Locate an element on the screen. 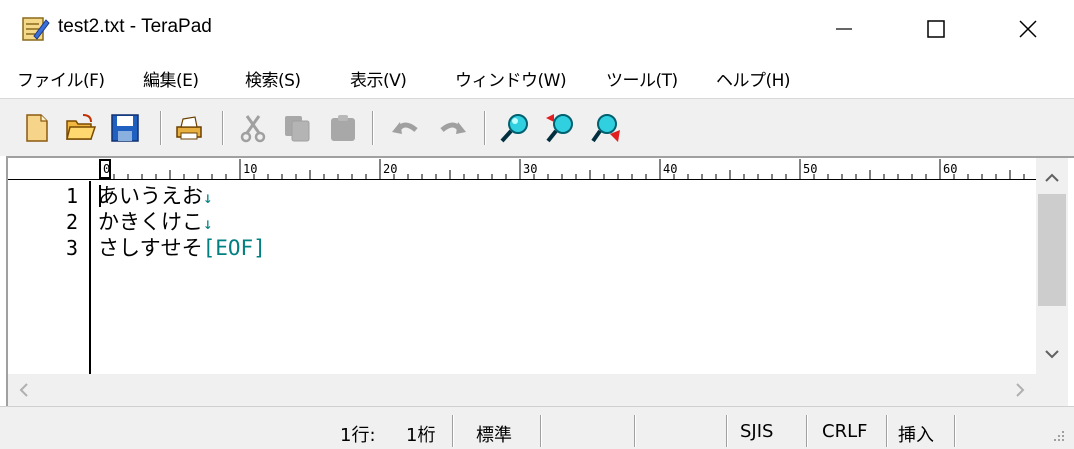 The height and width of the screenshot is (449, 1074). resize-grip-icon is located at coordinates (1058, 435).